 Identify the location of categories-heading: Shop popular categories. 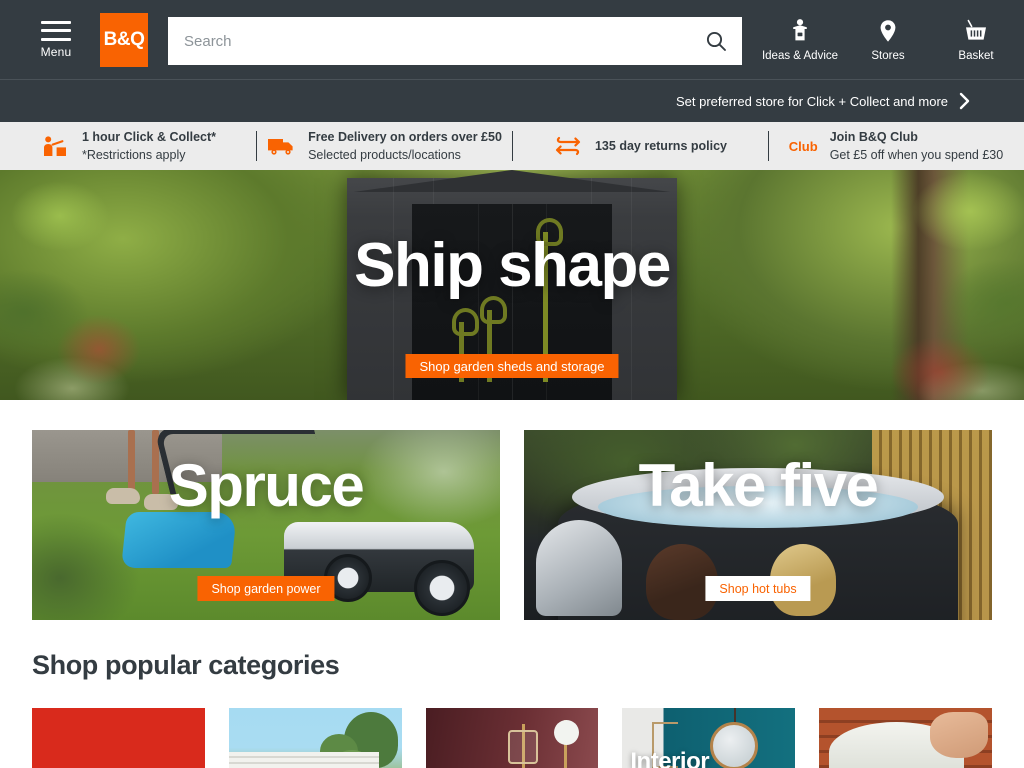
(186, 665).